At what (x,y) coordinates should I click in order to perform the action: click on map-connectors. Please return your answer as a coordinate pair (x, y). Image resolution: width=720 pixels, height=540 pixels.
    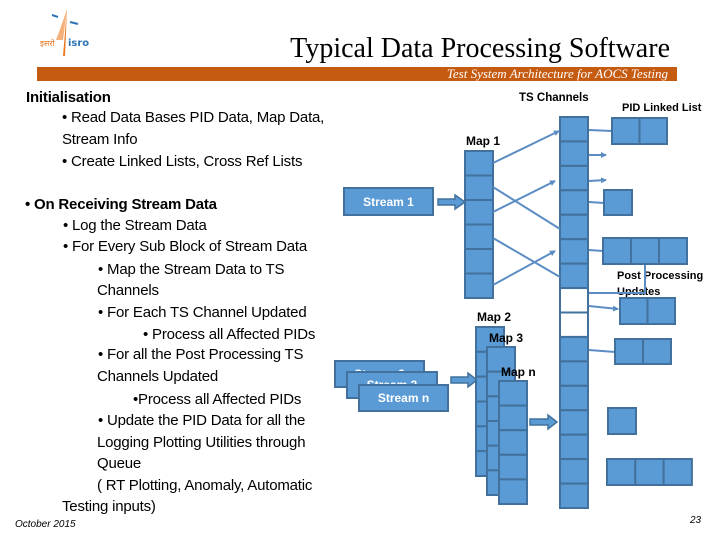
    Looking at the image, I should click on (526, 208).